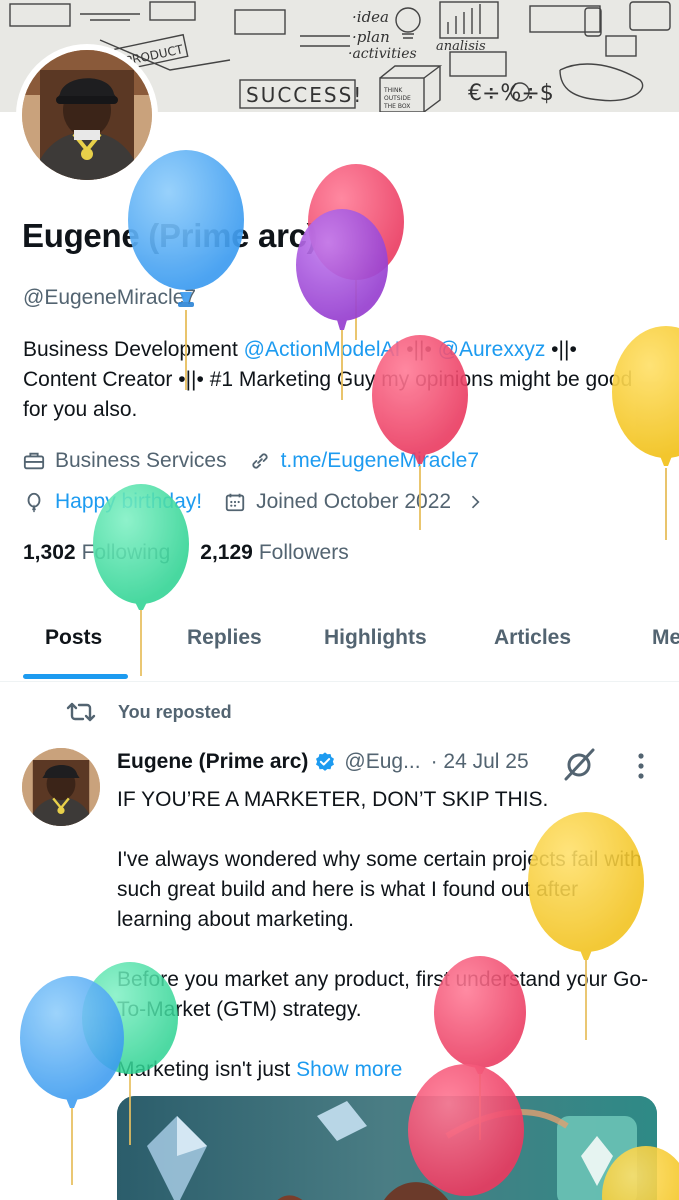 This screenshot has height=1200, width=679. What do you see at coordinates (226, 552) in the screenshot?
I see `followers-count: 2,129` at bounding box center [226, 552].